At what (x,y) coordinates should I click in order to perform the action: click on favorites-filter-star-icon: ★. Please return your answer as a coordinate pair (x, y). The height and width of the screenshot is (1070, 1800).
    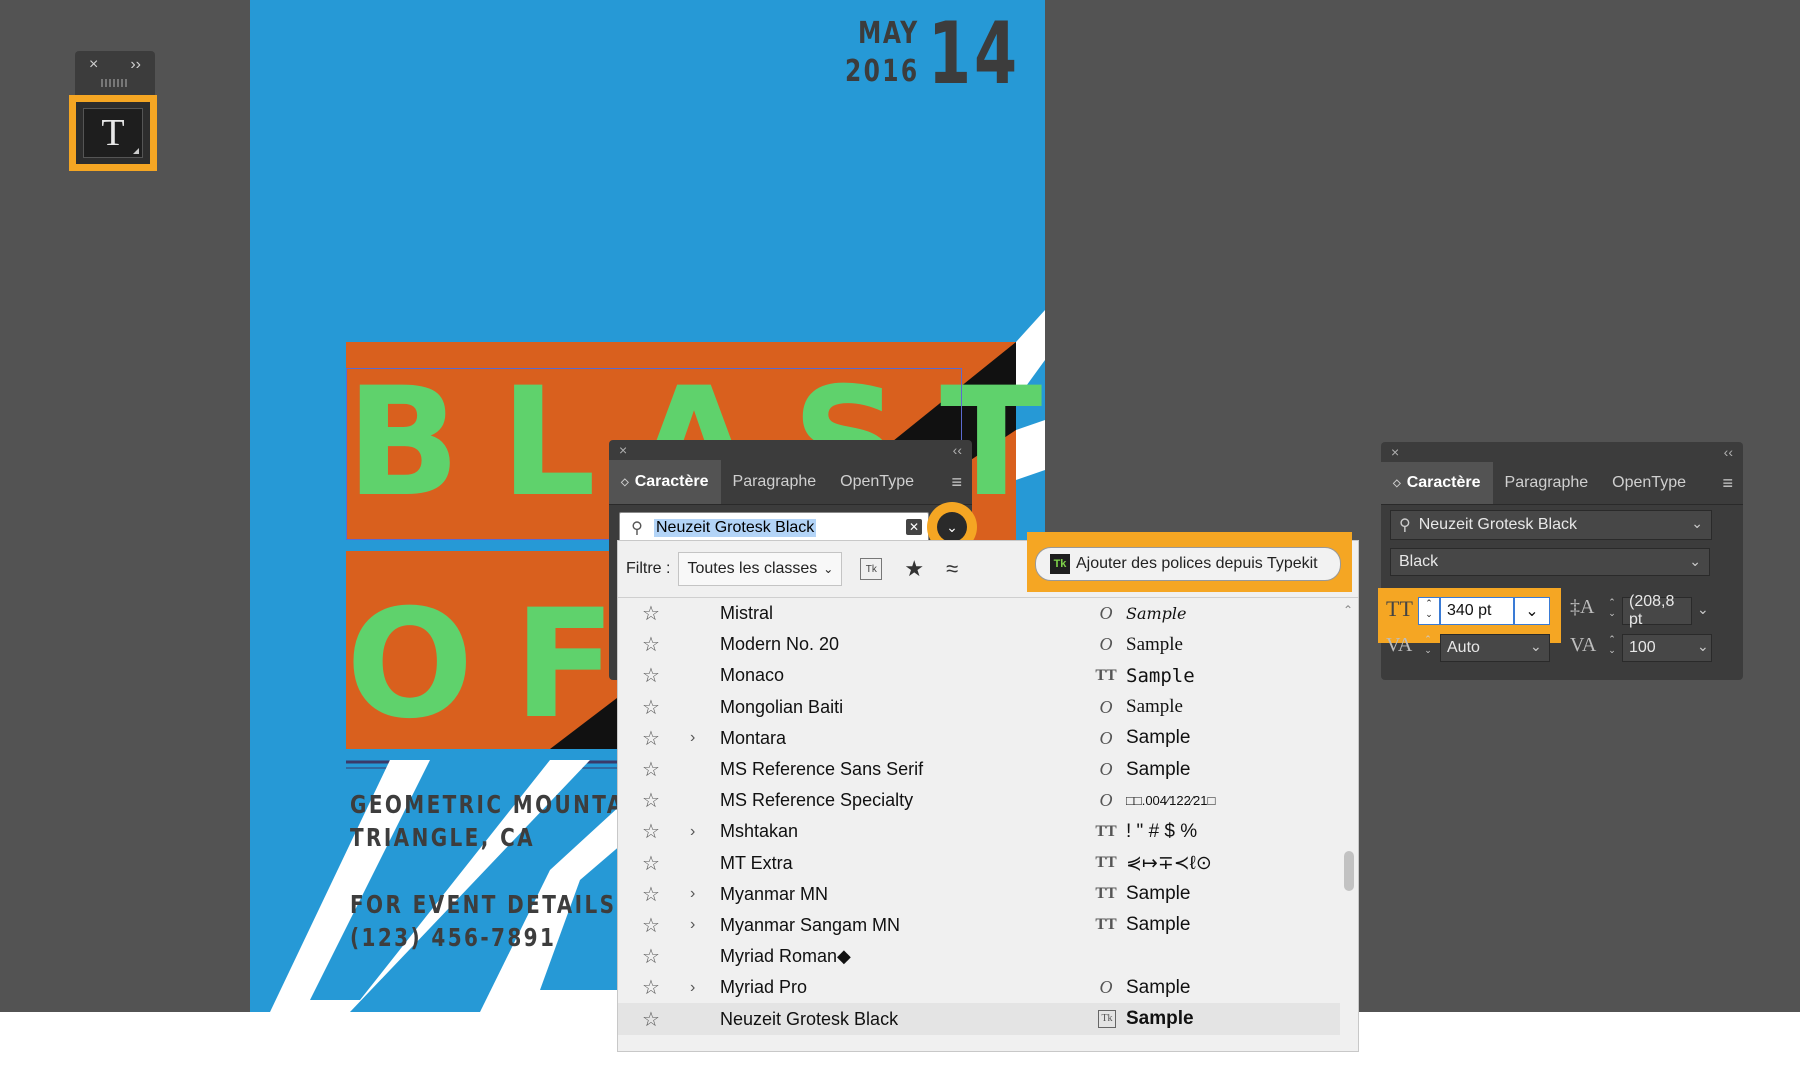
    Looking at the image, I should click on (914, 569).